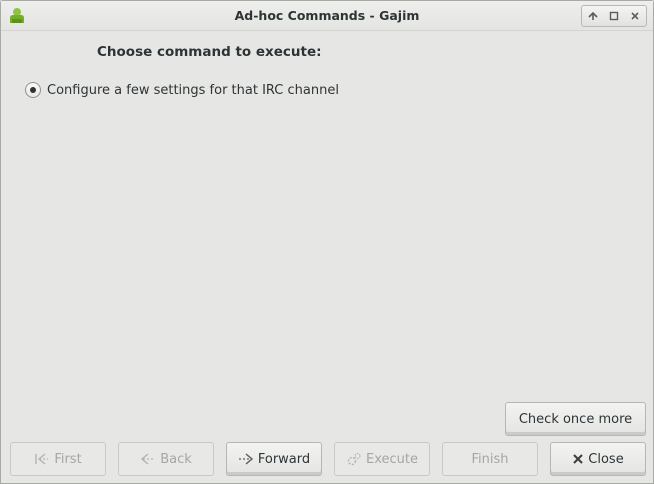  I want to click on choose-command-heading: Choose command to execute:, so click(209, 52).